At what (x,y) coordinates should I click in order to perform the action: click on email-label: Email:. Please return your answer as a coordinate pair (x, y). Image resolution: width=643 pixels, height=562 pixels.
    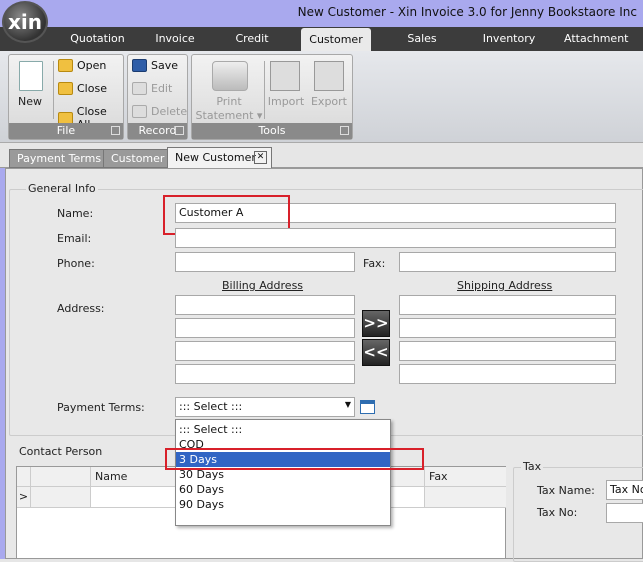
    Looking at the image, I should click on (74, 238).